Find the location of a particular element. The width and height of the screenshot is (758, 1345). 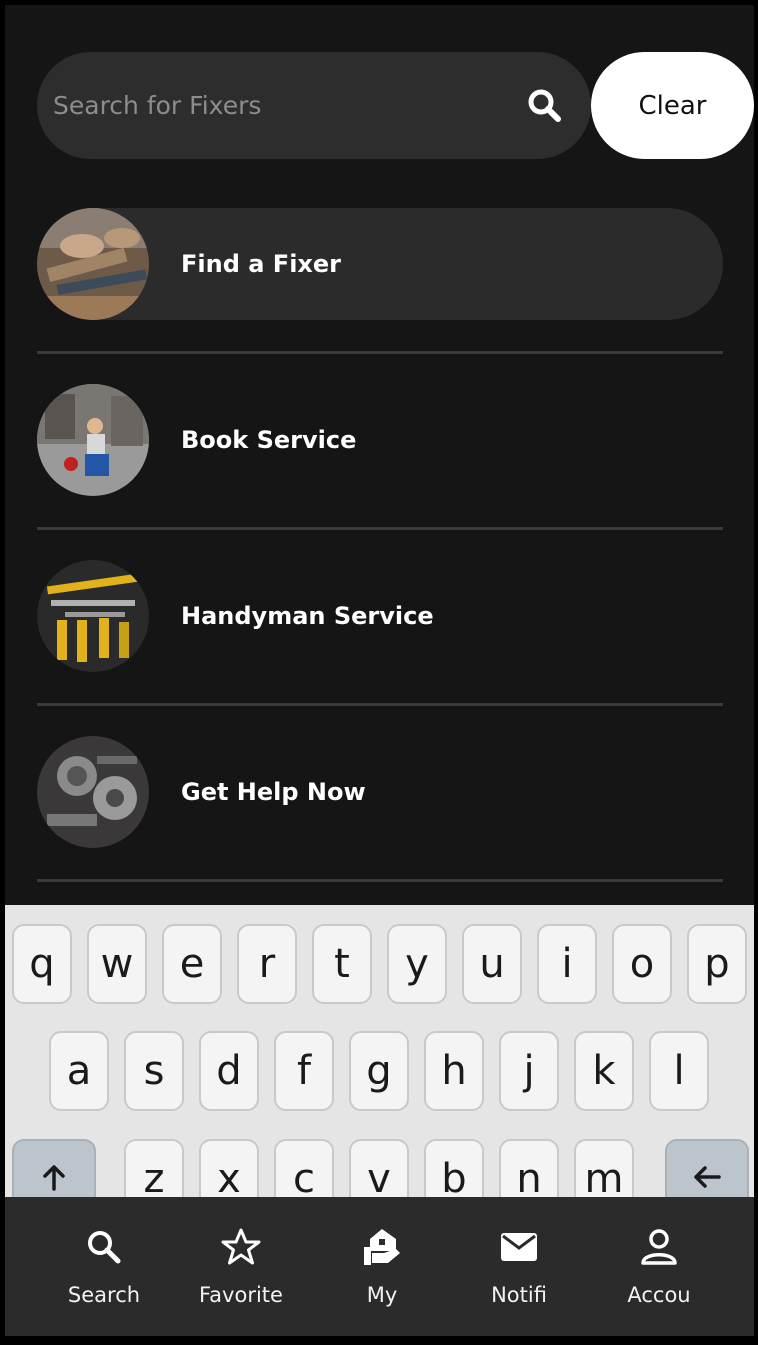

menu-item-label: Find a Fixer is located at coordinates (261, 264).